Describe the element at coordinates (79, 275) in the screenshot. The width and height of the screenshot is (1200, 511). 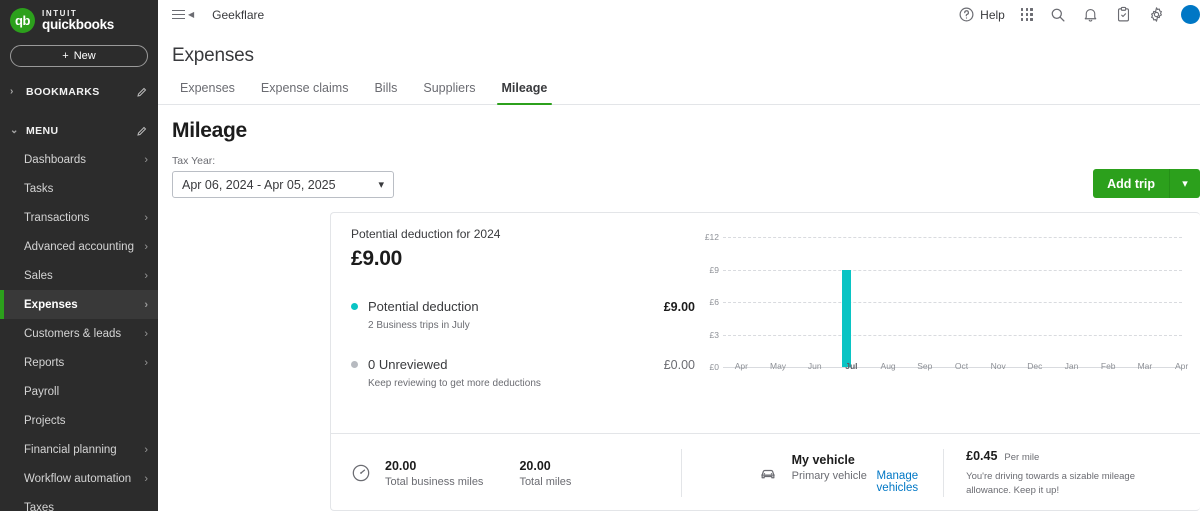
I see `sidebar-item-sales: Sales ›` at that location.